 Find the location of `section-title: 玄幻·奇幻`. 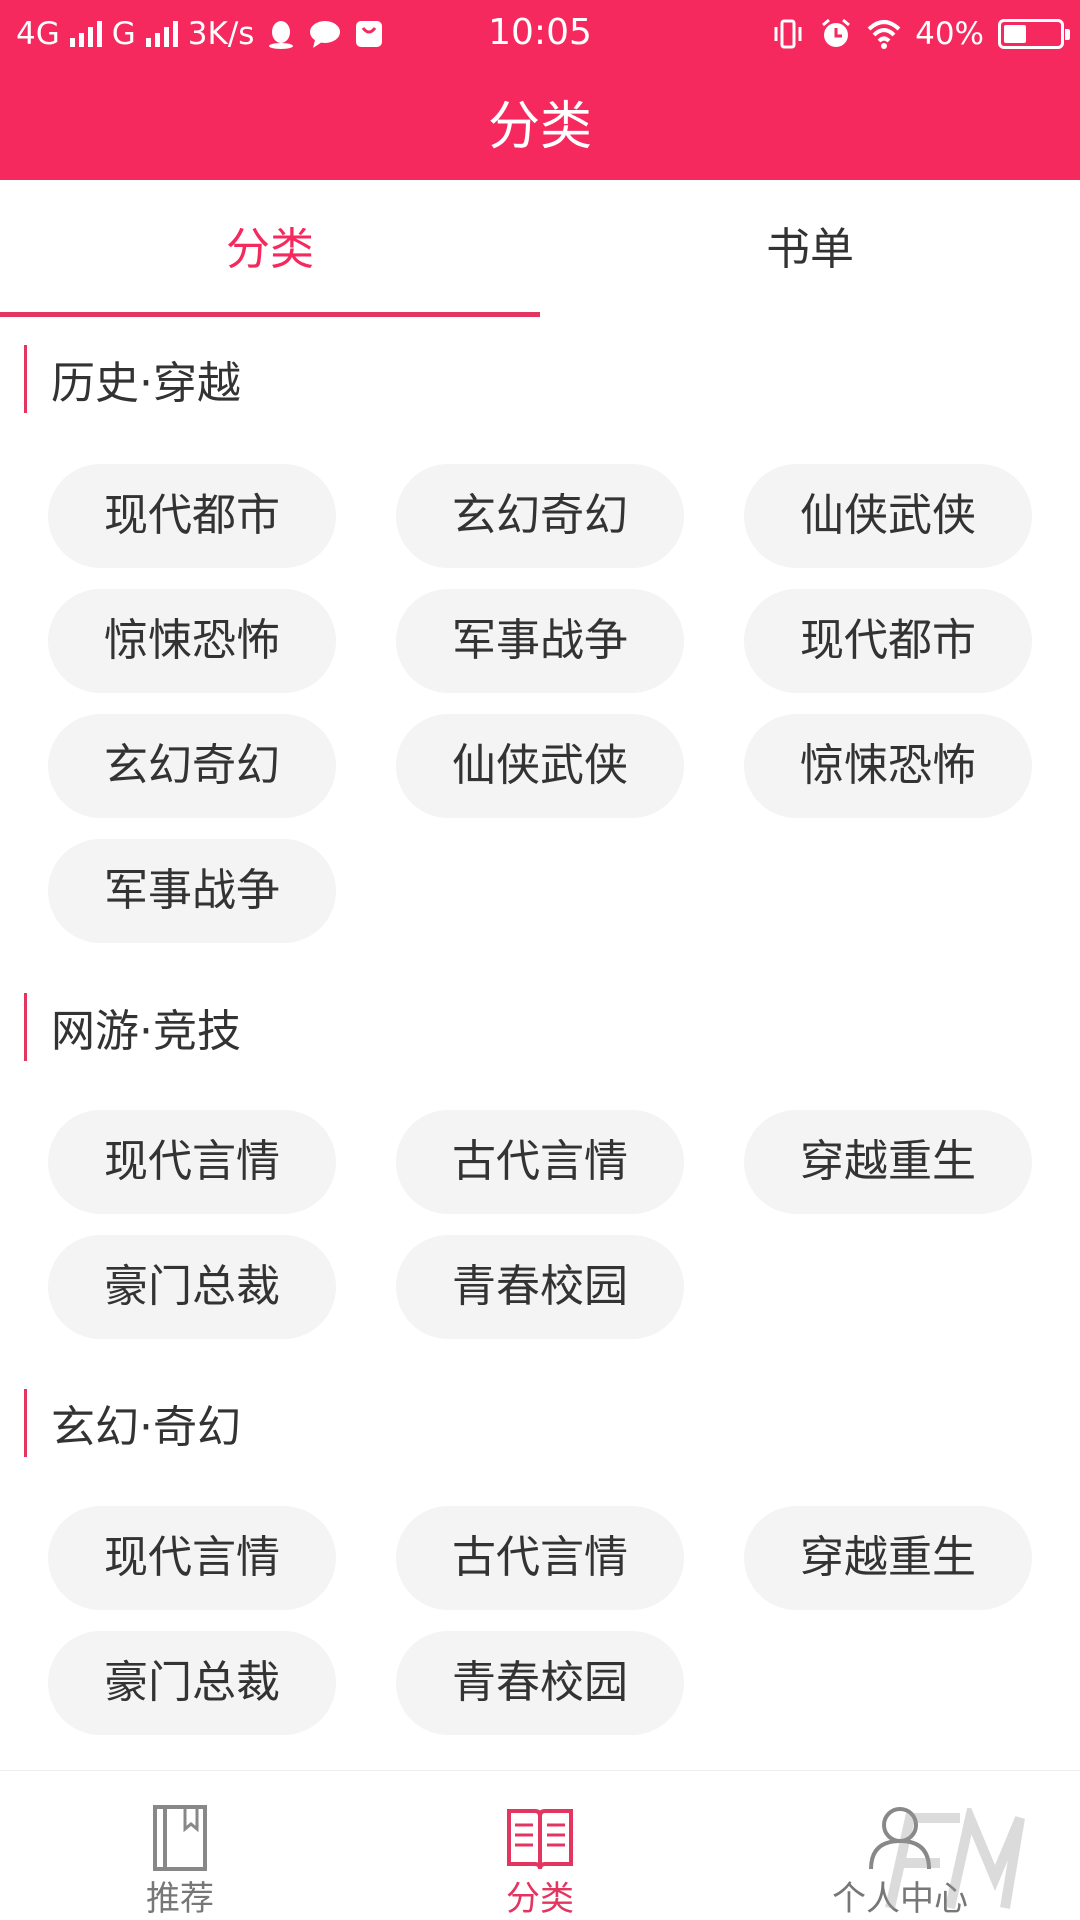

section-title: 玄幻·奇幻 is located at coordinates (146, 1427).